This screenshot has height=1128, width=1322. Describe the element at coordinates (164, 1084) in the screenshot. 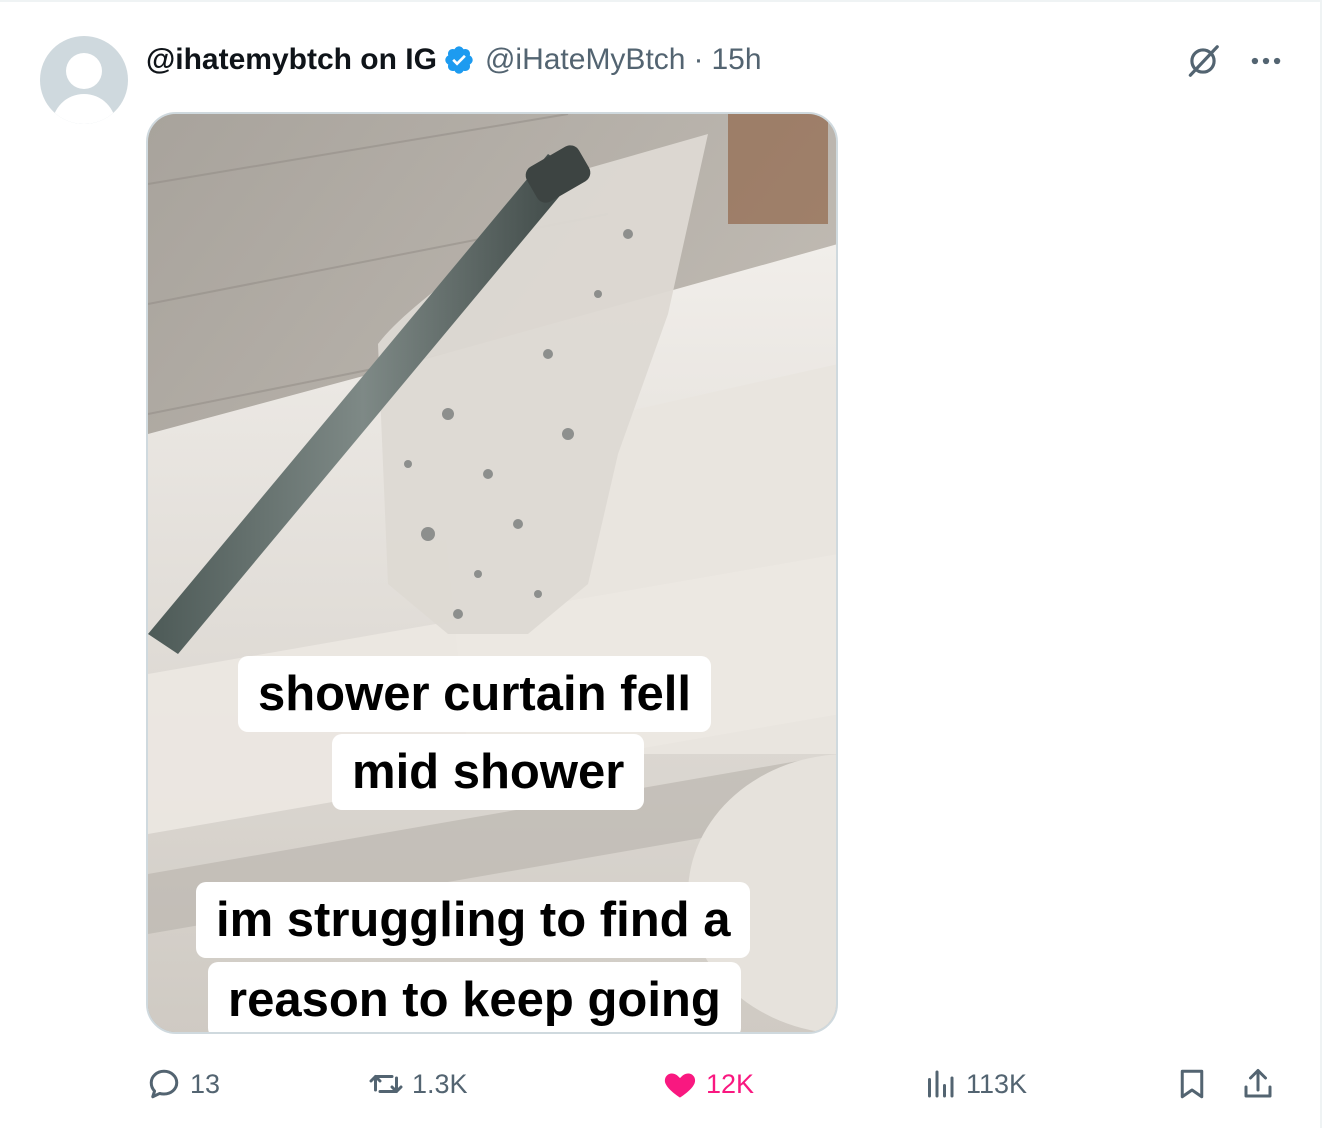

I see `reply-icon` at that location.